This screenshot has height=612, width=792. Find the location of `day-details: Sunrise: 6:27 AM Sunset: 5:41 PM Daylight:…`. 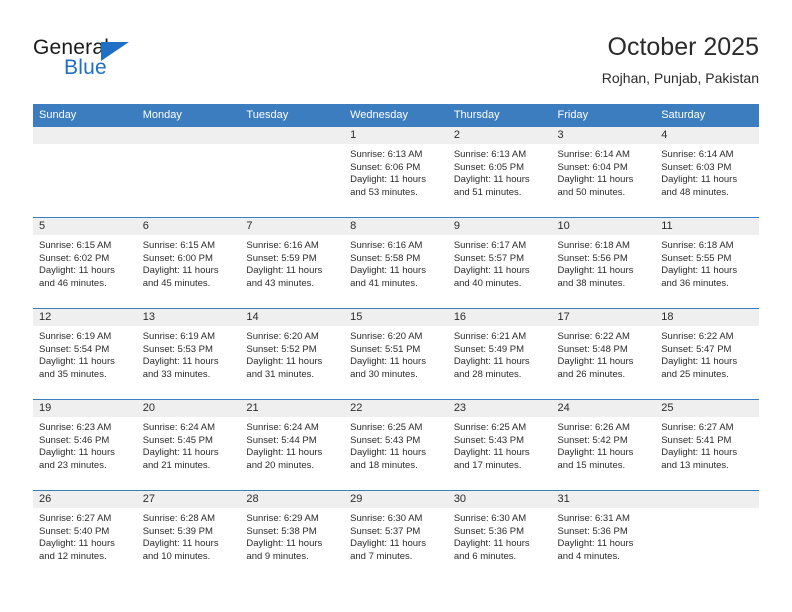

day-details: Sunrise: 6:27 AM Sunset: 5:41 PM Daylight:… is located at coordinates (707, 444).